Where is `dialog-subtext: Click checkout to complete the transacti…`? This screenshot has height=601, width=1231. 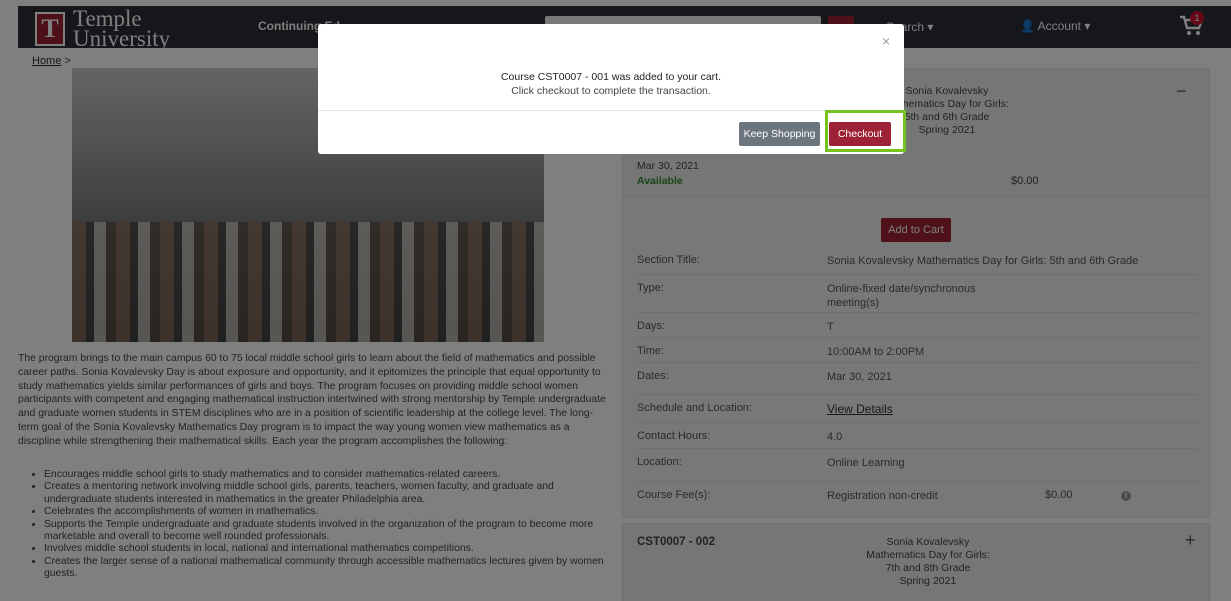
dialog-subtext: Click checkout to complete the transacti… is located at coordinates (611, 91).